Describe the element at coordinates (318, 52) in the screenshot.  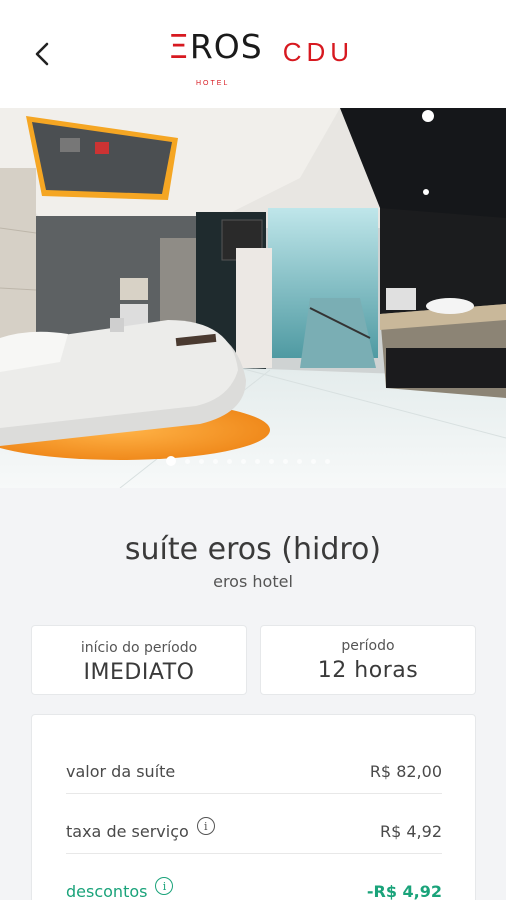
I see `logo-city: CDU` at that location.